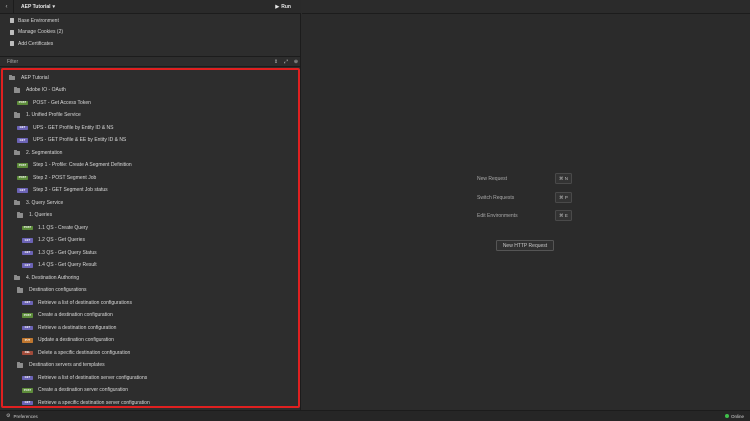 This screenshot has height=421, width=750. Describe the element at coordinates (150, 315) in the screenshot. I see `tree-request: POST Create a destination configuration` at that location.